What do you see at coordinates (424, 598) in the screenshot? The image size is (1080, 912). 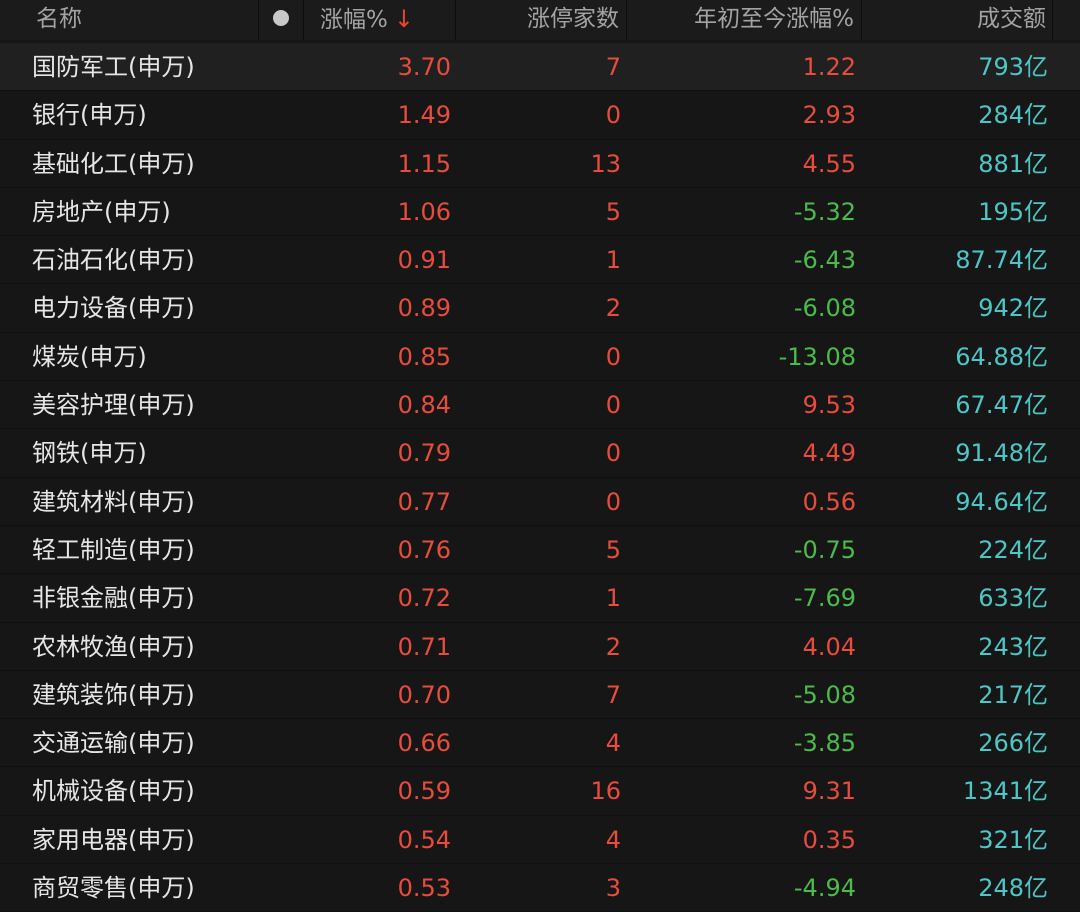 I see `row-change: 0.72` at bounding box center [424, 598].